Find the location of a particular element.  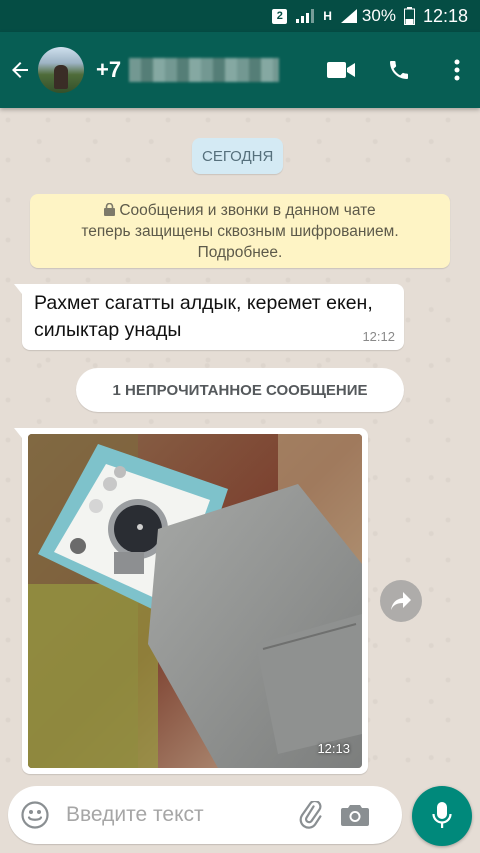

video-camera-icon is located at coordinates (341, 70).